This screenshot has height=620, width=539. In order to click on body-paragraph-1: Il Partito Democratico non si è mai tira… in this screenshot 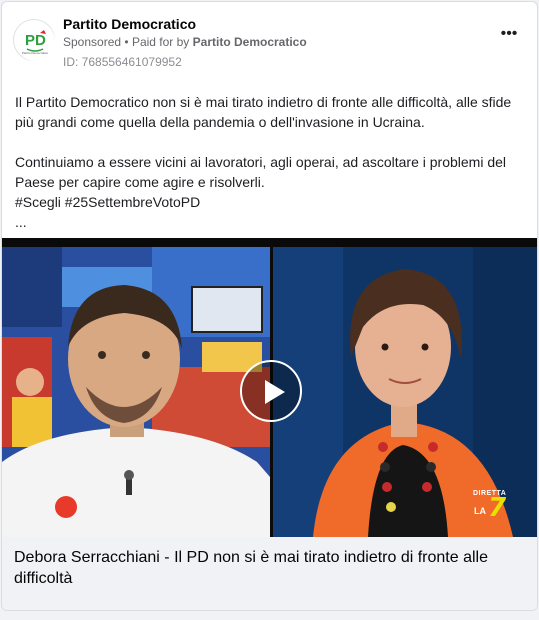, I will do `click(263, 112)`.